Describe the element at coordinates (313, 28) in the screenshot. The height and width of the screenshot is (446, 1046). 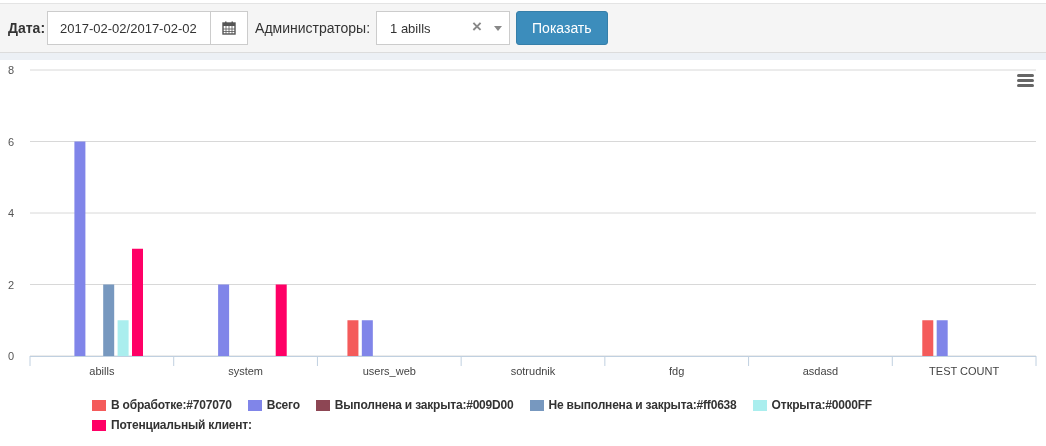
I see `admins-label: Администраторы:` at that location.